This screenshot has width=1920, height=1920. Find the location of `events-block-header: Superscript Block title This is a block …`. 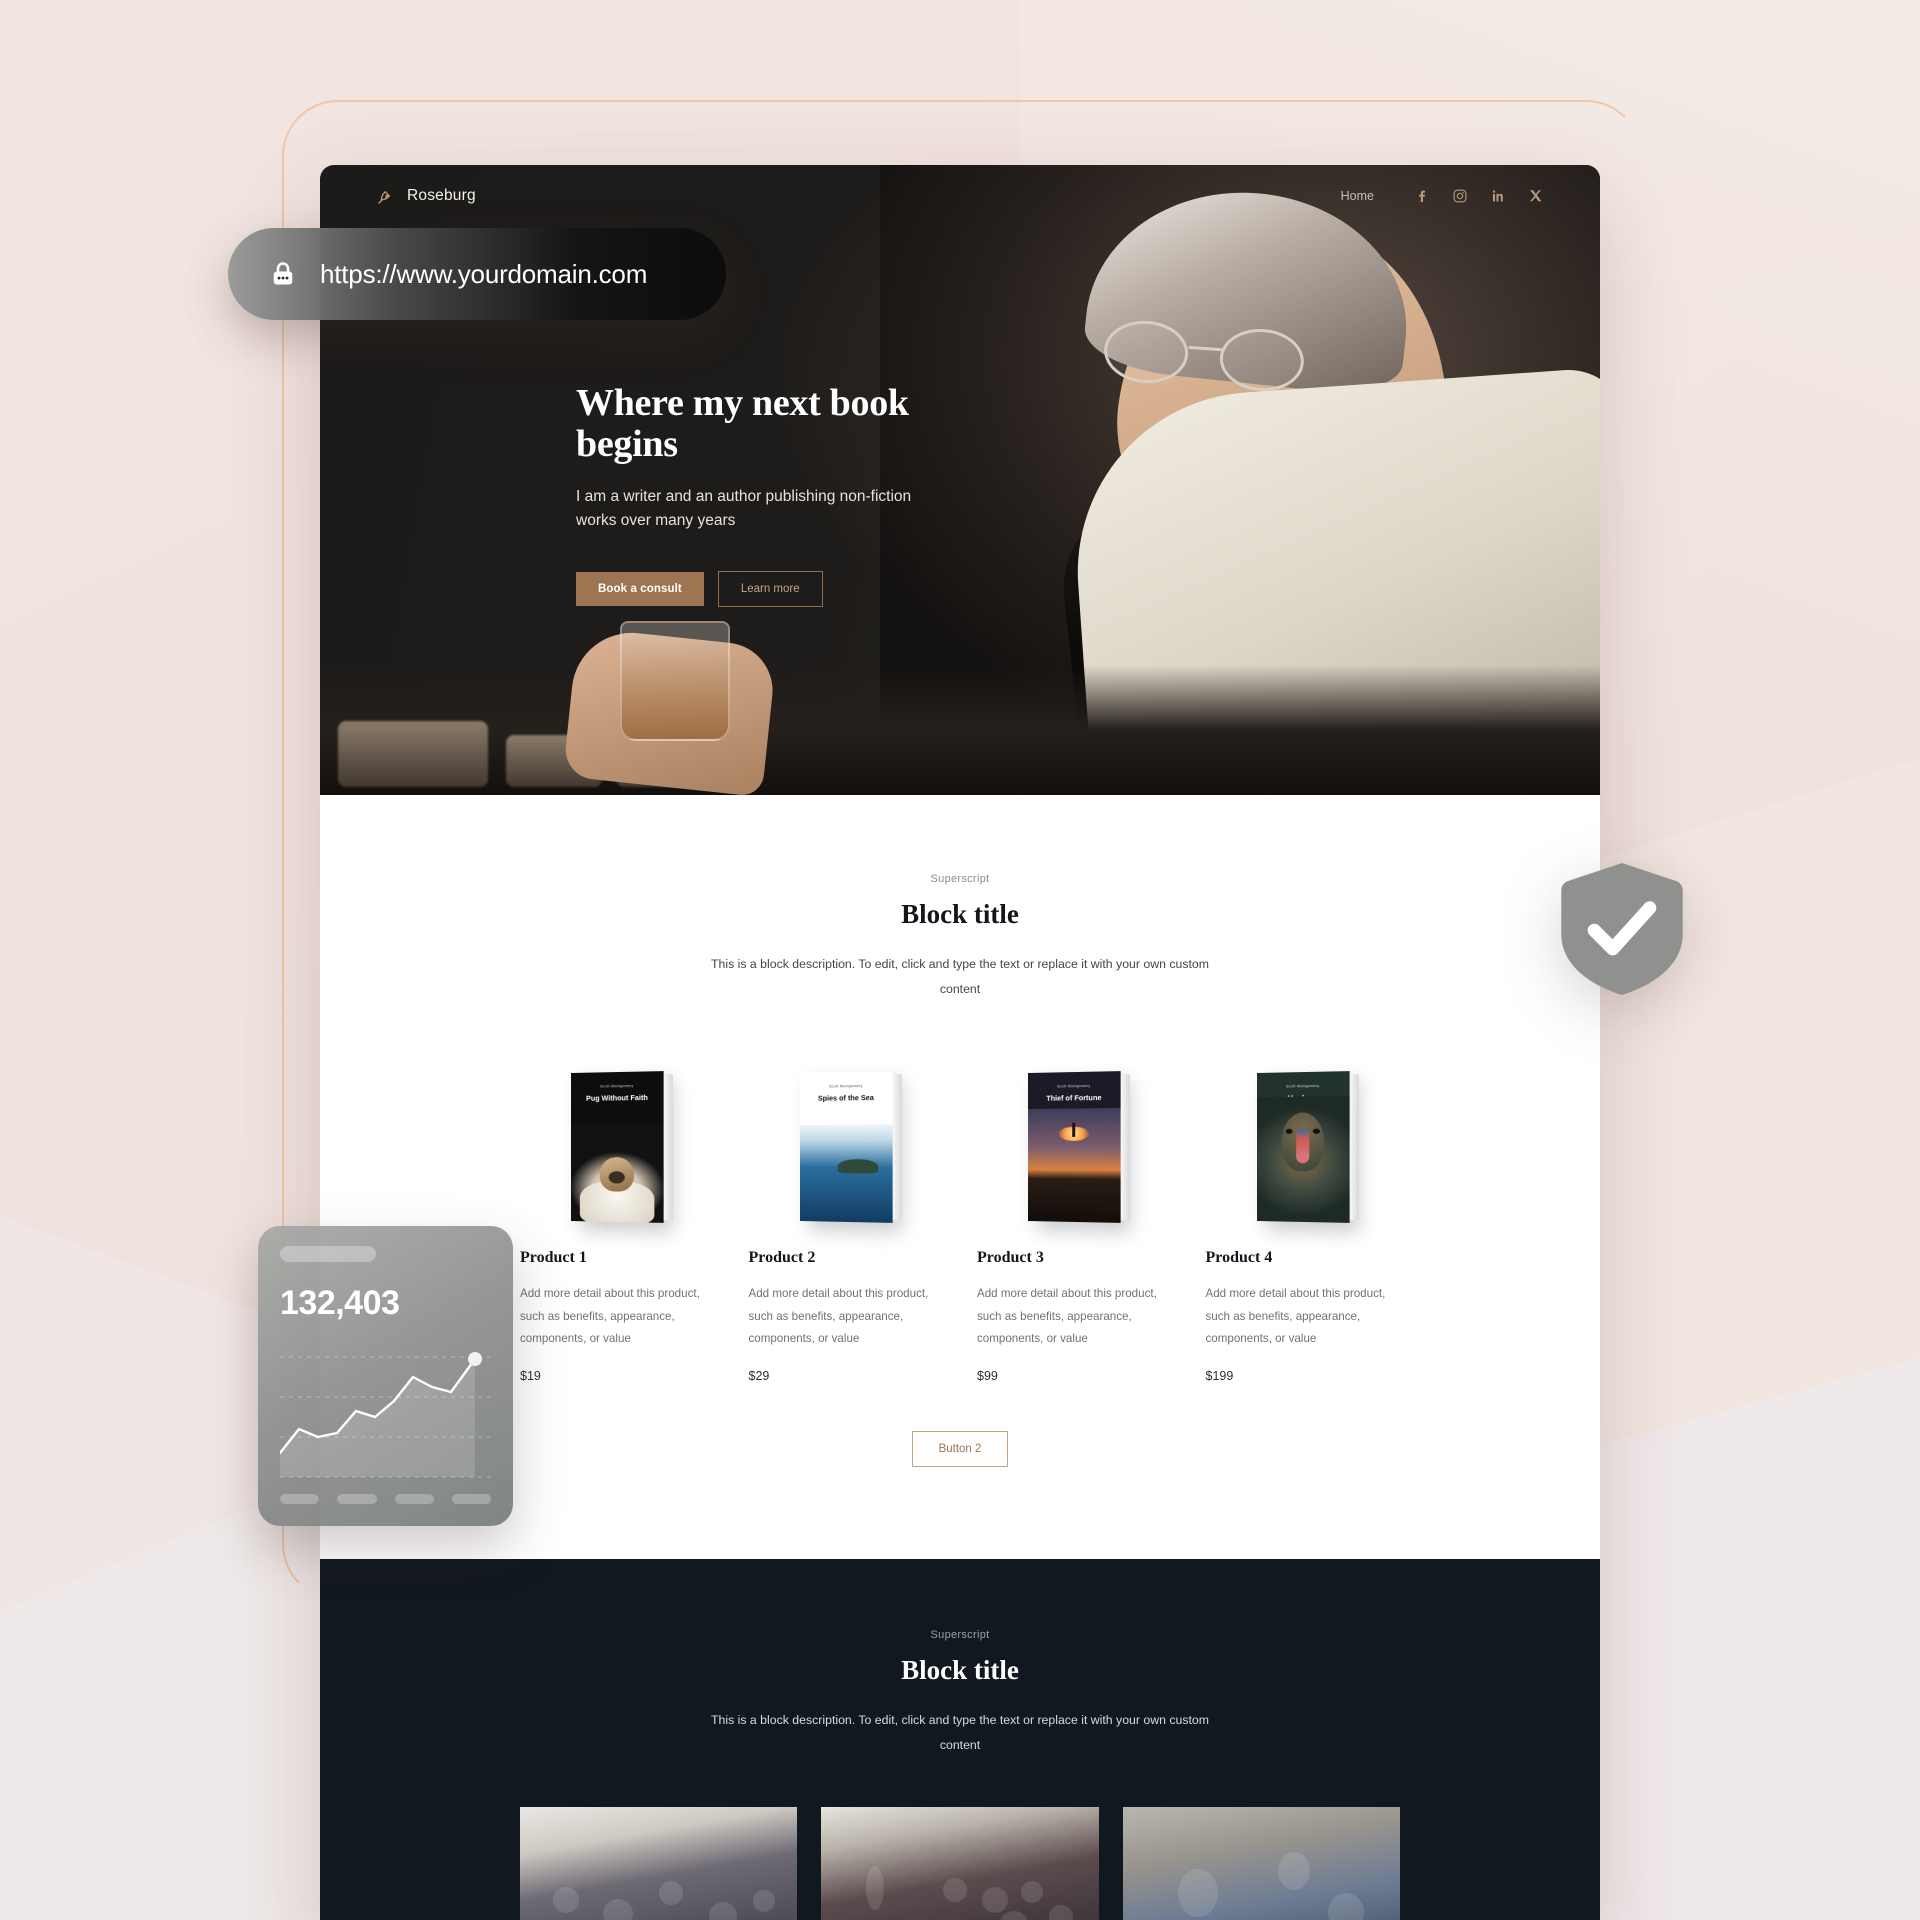

events-block-header: Superscript Block title This is a block … is located at coordinates (960, 1693).